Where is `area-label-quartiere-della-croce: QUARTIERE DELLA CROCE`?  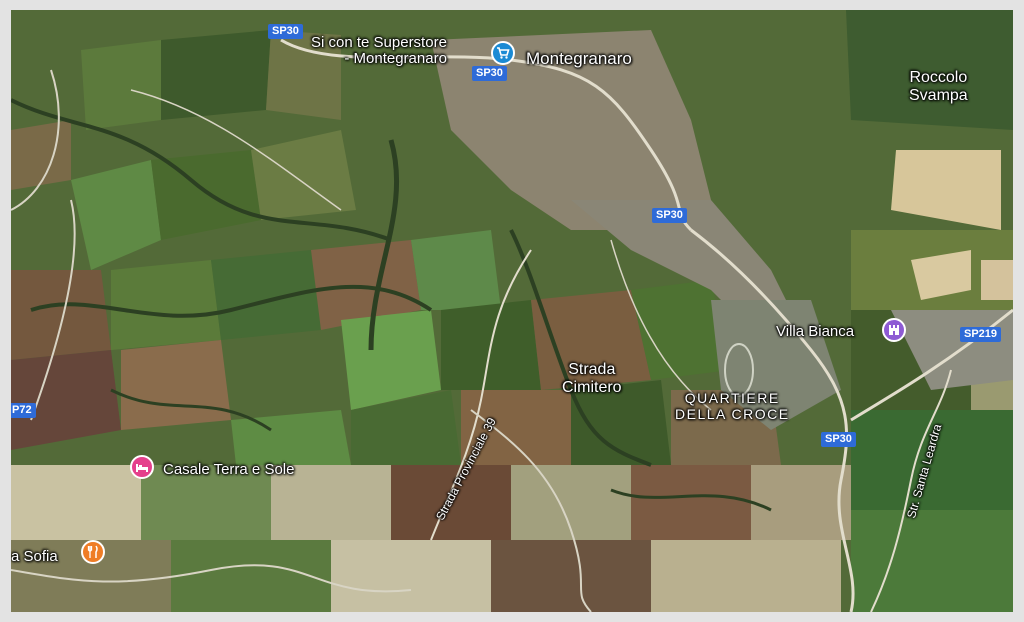 area-label-quartiere-della-croce: QUARTIERE DELLA CROCE is located at coordinates (732, 406).